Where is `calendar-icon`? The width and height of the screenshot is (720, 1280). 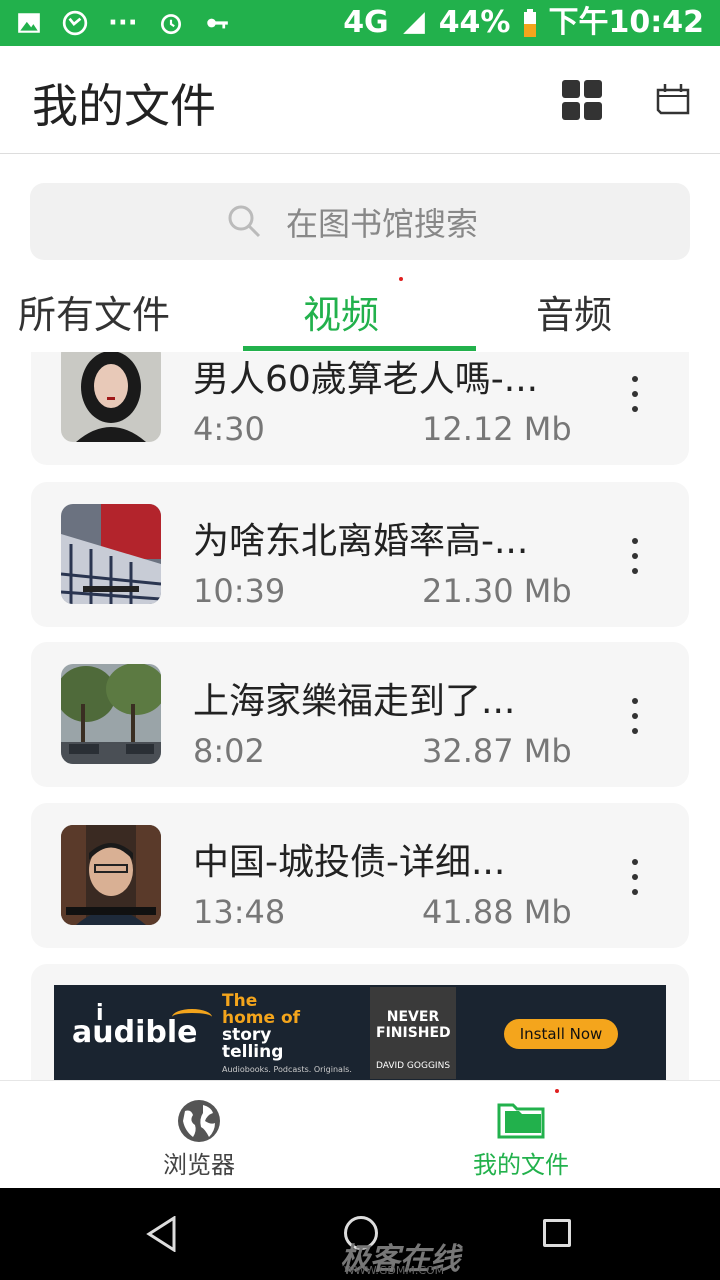 calendar-icon is located at coordinates (673, 98).